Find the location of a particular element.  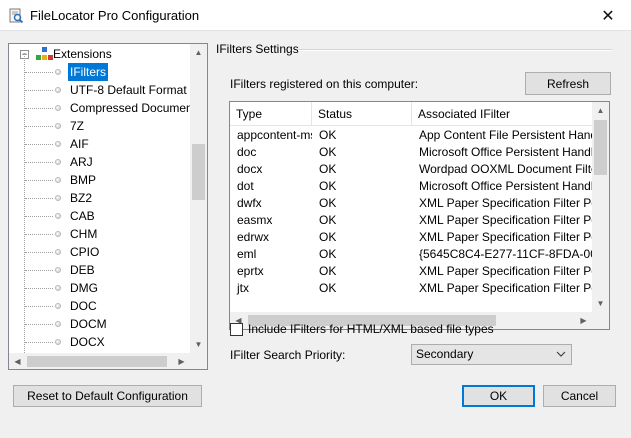

table-row: eml OK {5645C8C4-E277-11CF-8FDA-00AA0 is located at coordinates (412, 254).